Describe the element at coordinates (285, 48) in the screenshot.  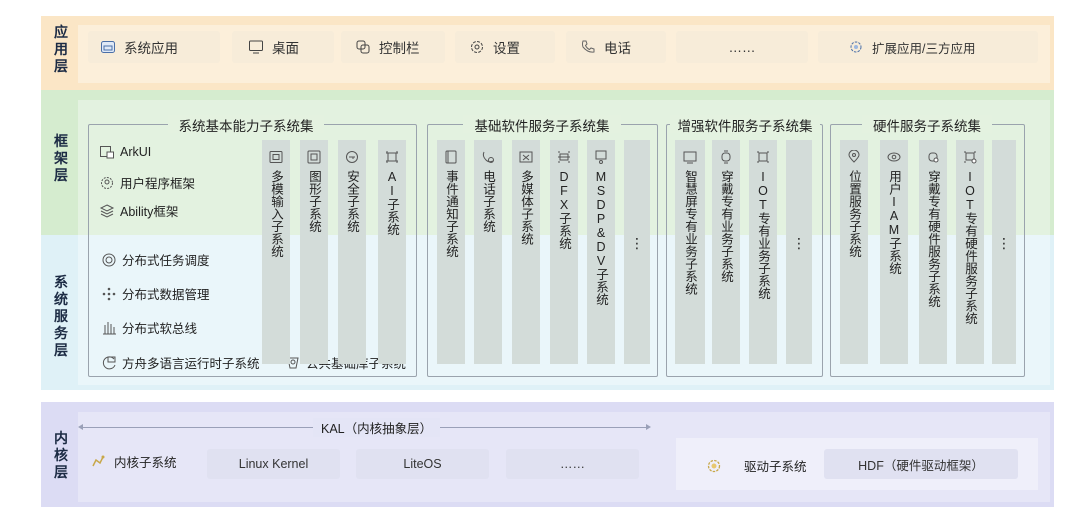
I see `app-item-label: 桌面` at that location.